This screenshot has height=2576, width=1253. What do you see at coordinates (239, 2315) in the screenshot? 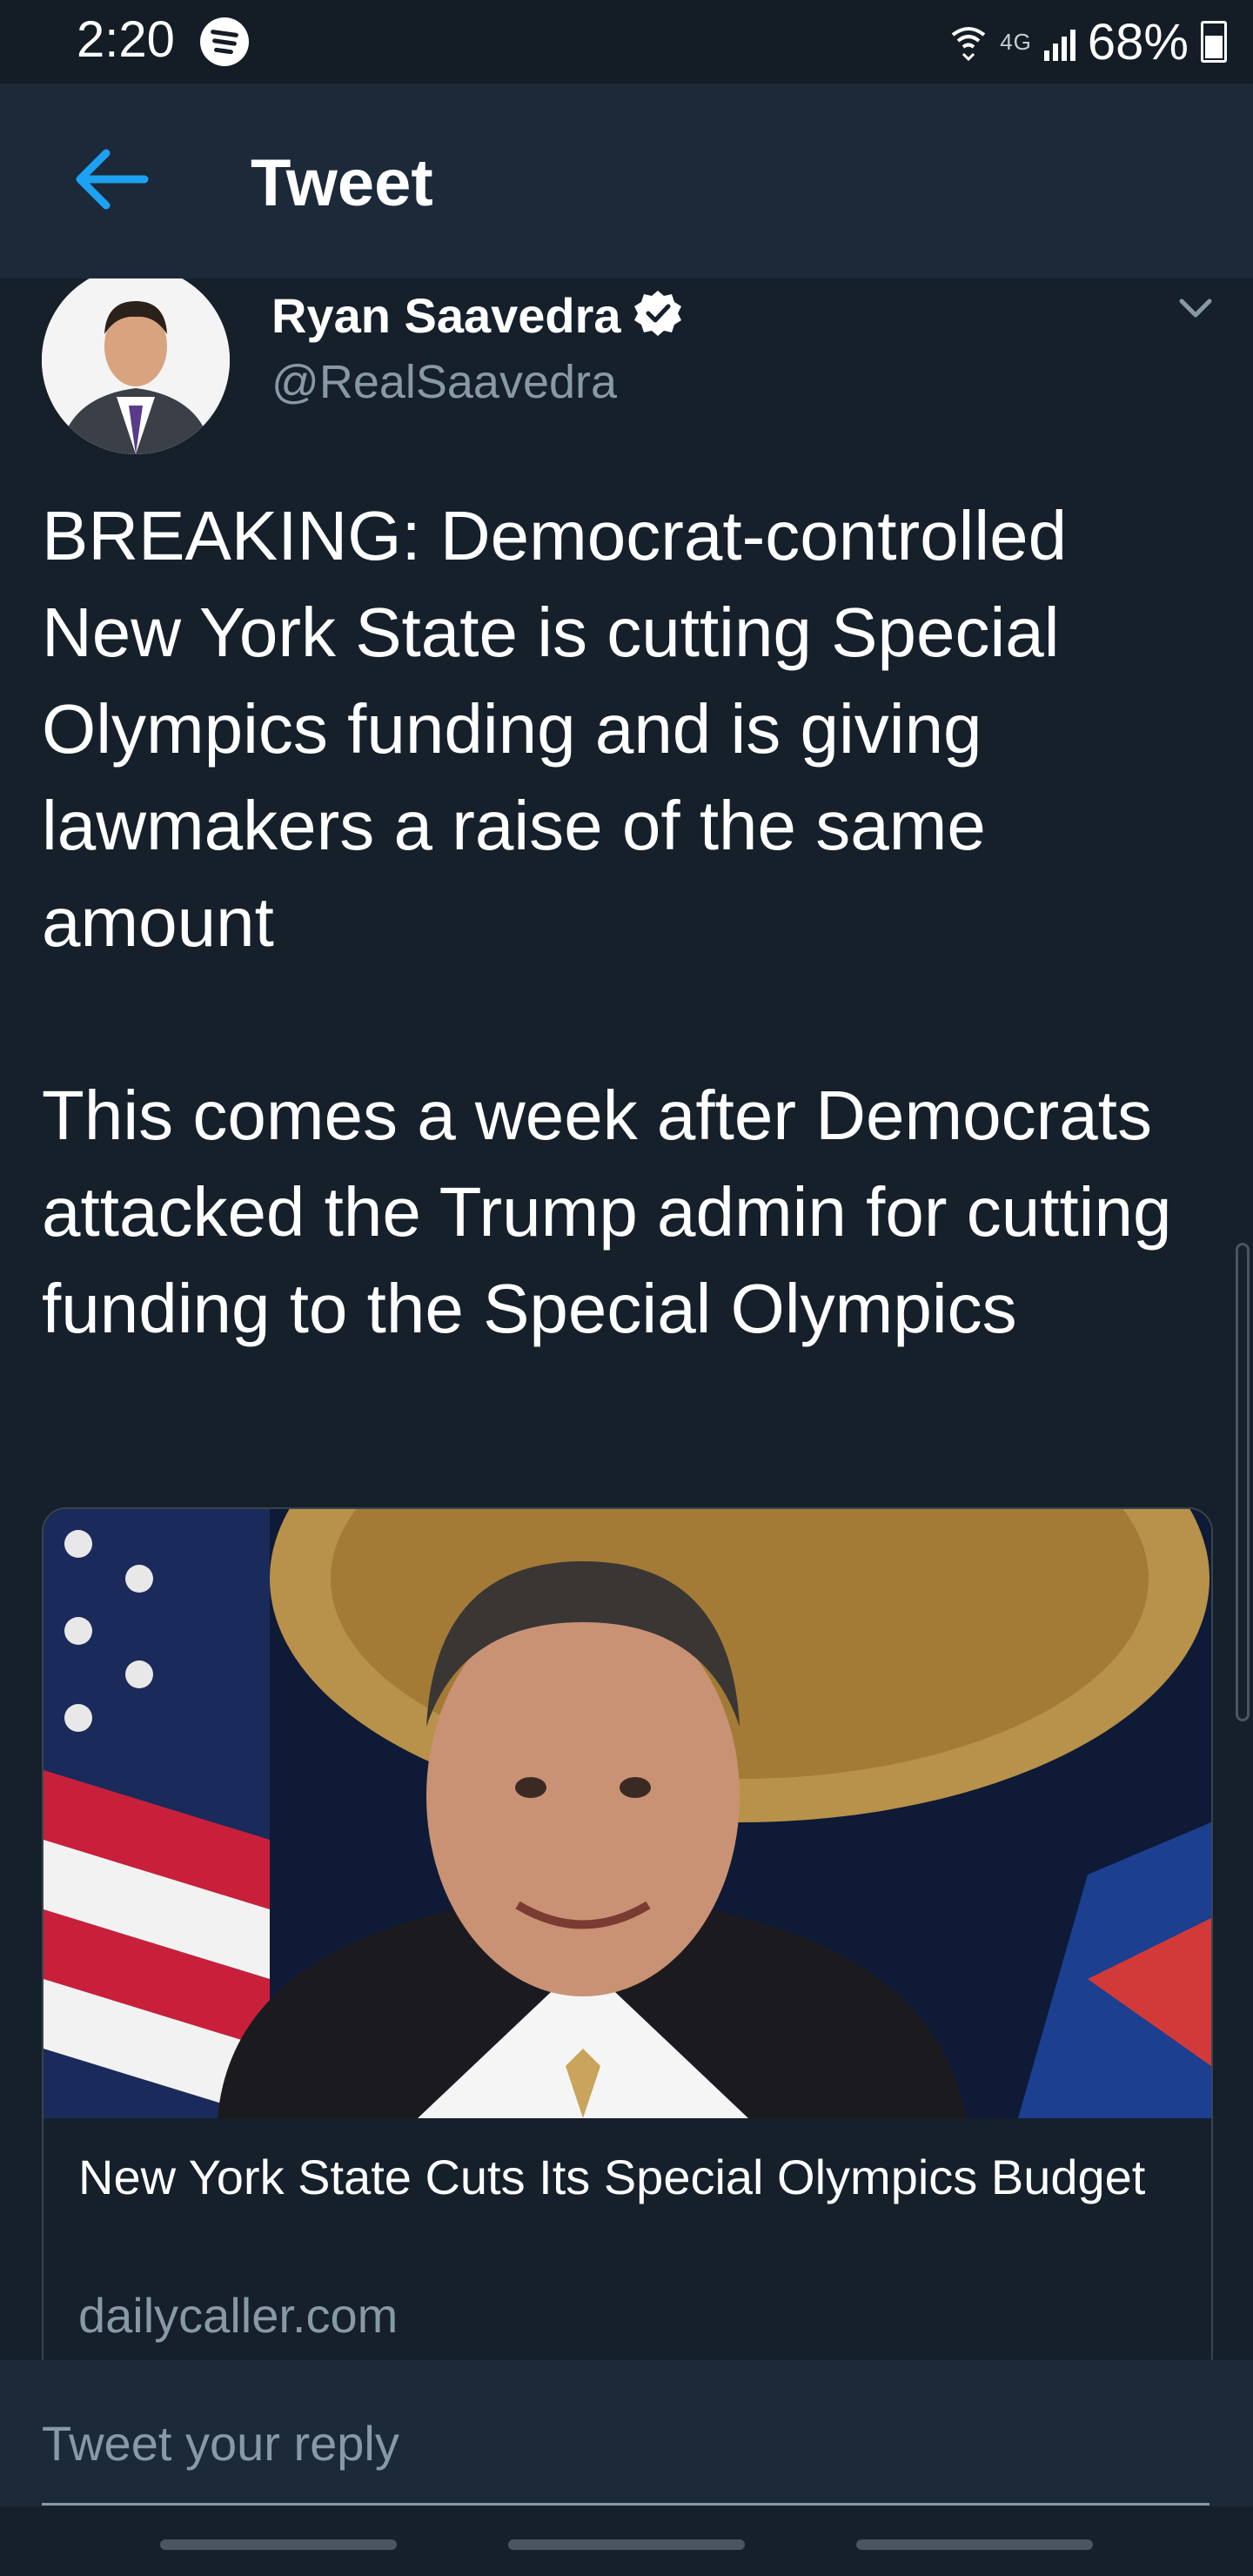
I see `card-domain: dailycaller.com` at bounding box center [239, 2315].